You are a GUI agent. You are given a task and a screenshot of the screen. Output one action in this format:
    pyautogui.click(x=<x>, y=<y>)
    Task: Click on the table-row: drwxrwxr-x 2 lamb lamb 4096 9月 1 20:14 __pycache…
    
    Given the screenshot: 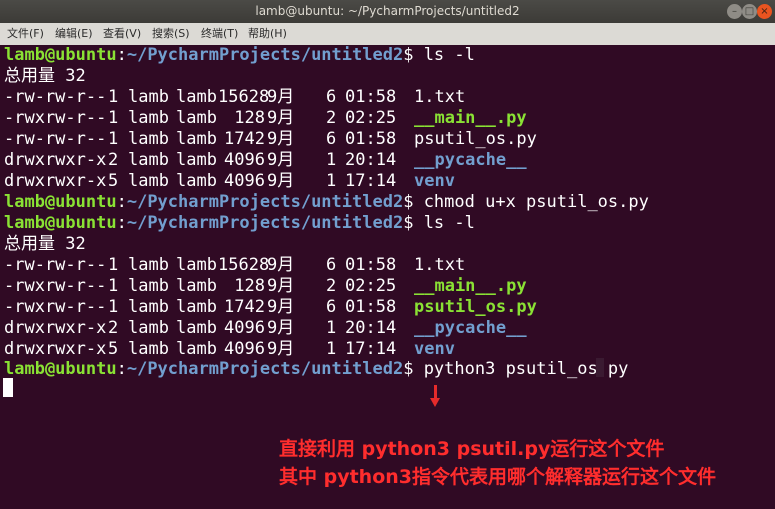 What is the action you would take?
    pyautogui.click(x=354, y=328)
    